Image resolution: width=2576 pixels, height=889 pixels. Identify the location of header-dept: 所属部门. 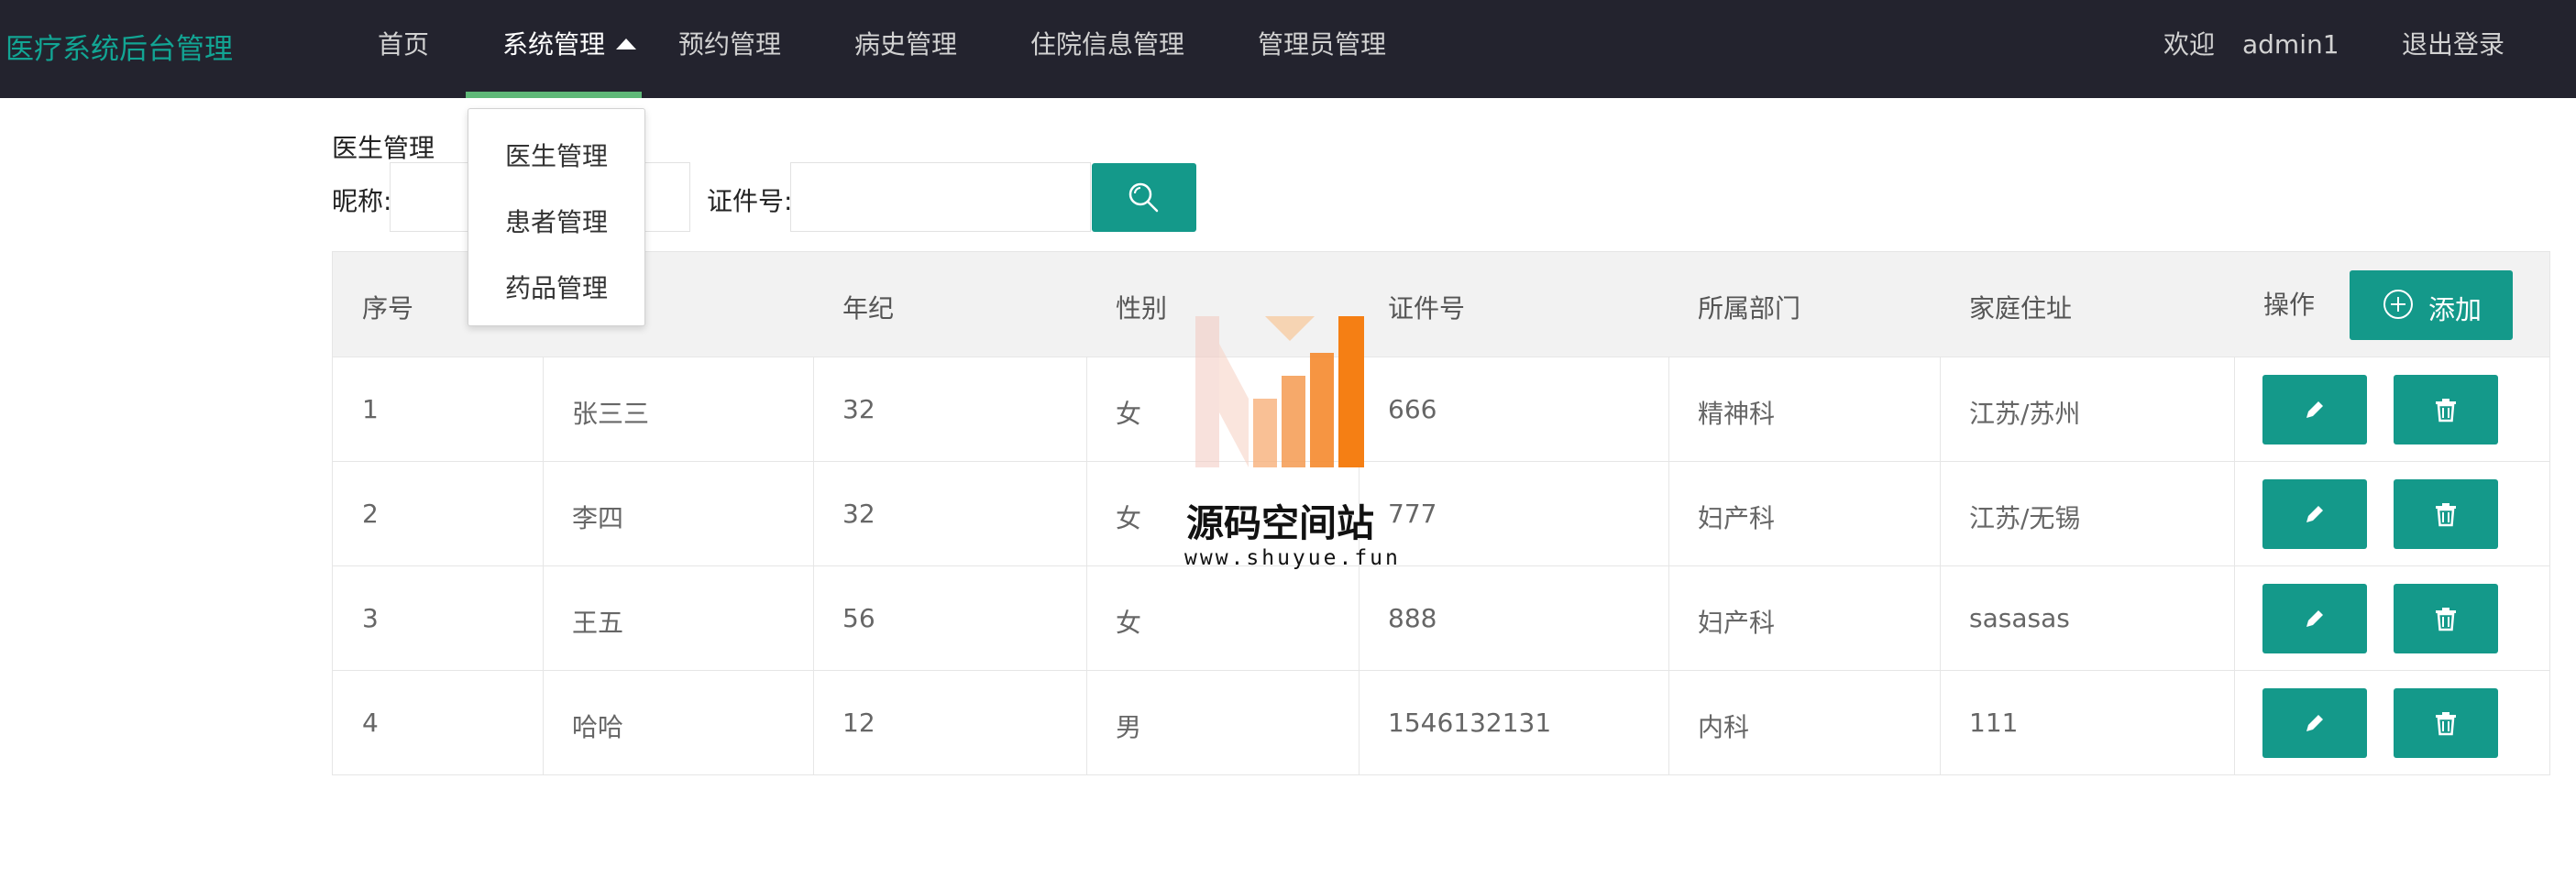
(1750, 308).